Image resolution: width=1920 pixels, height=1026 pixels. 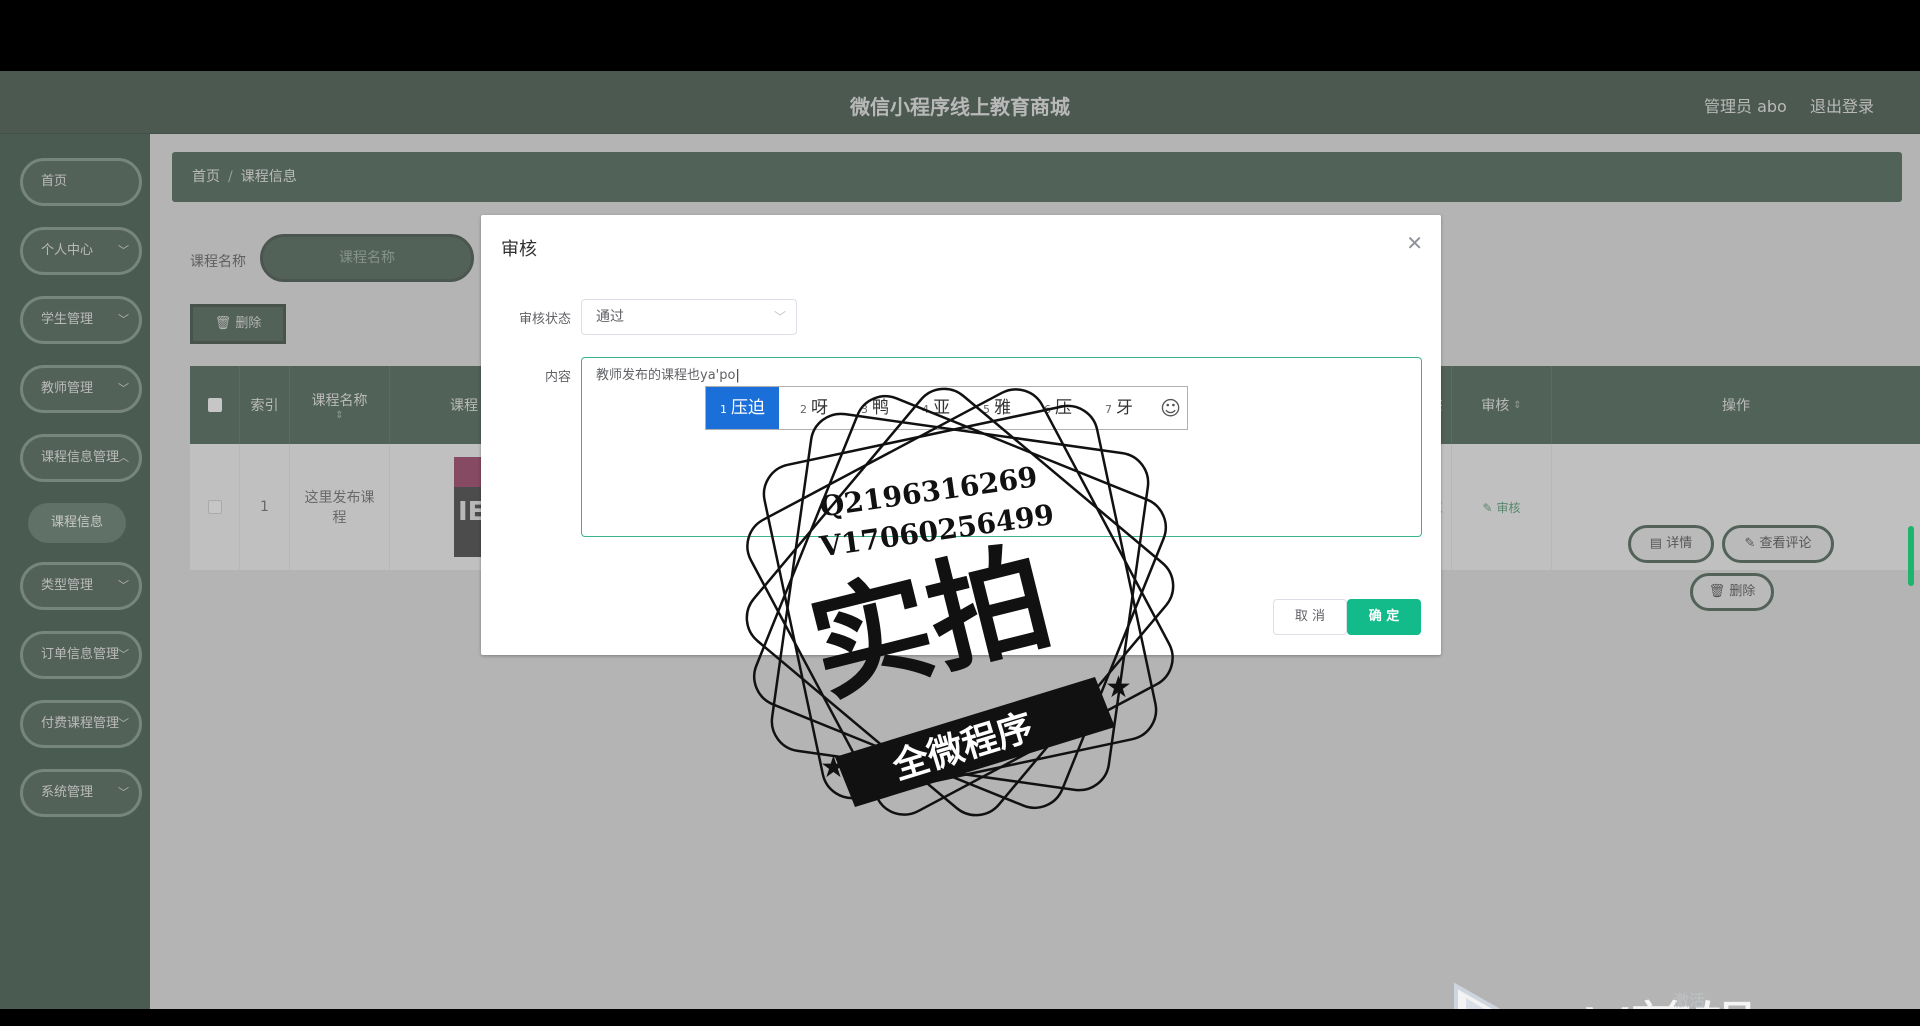 I want to click on watermark-stamp: Q2196316269 V17060256499 实拍 全微程序 ★ ★, so click(x=960, y=602).